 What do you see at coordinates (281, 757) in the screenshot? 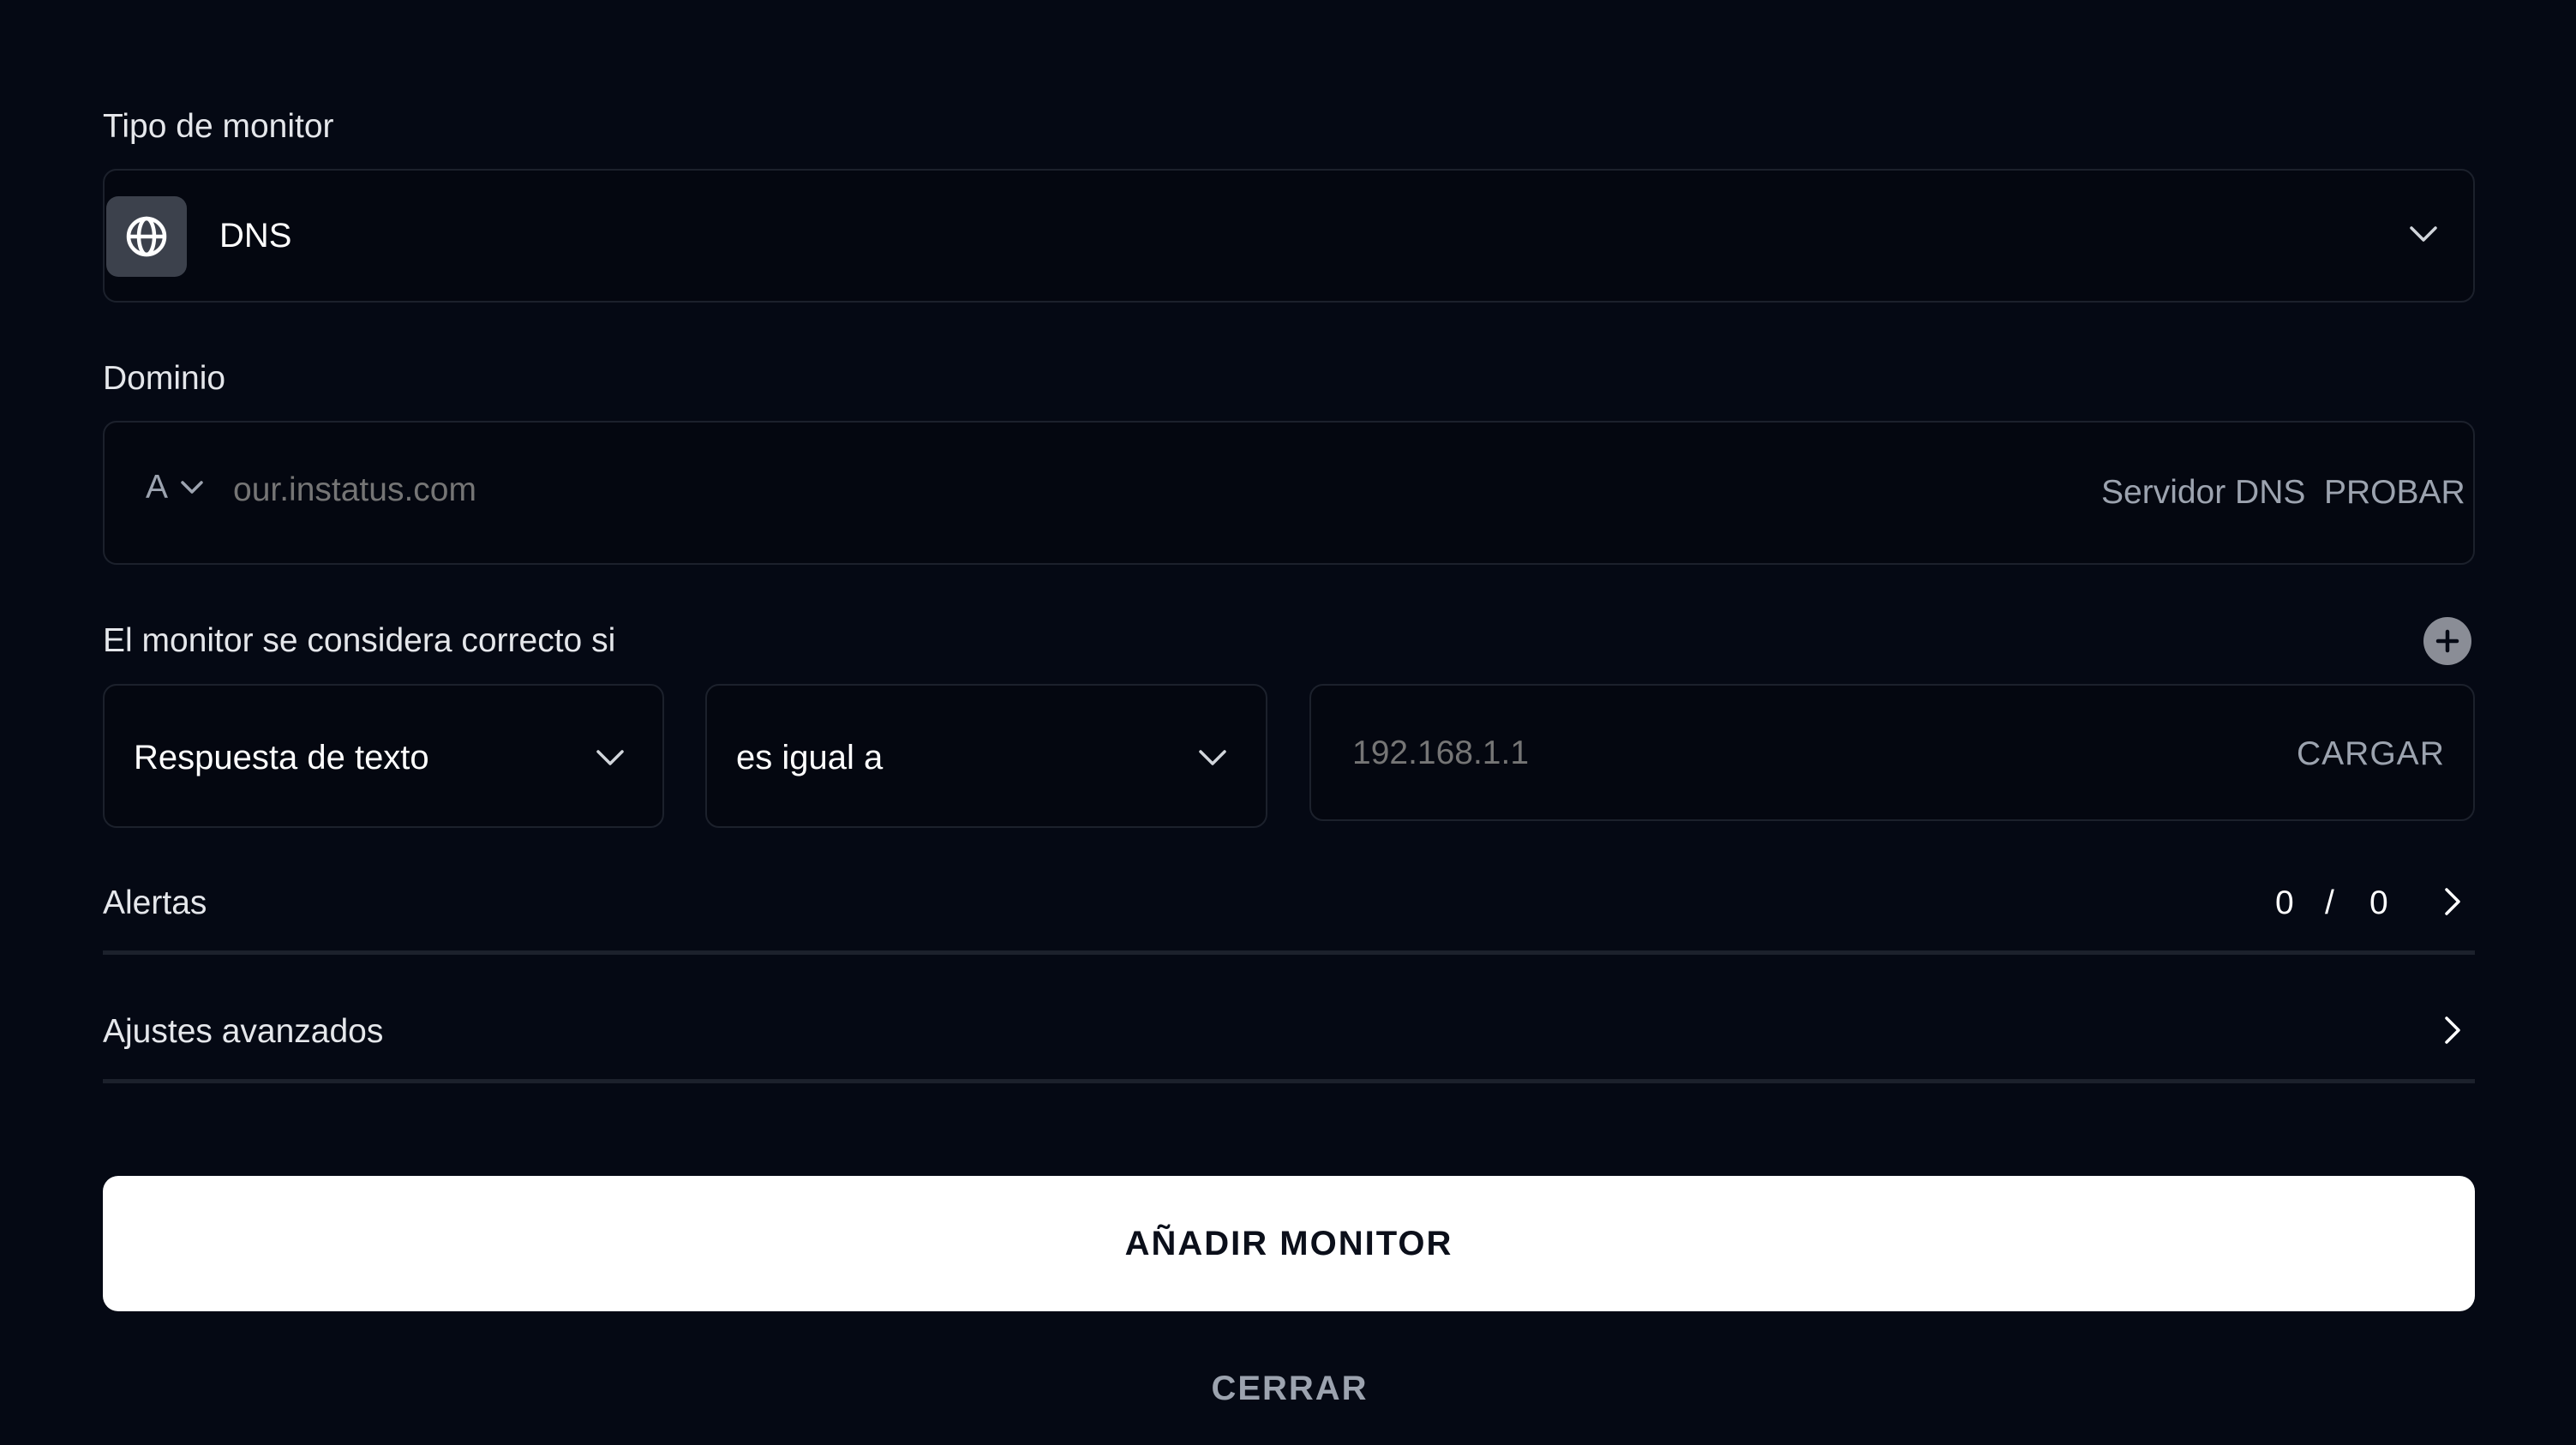
I see `condition-field-value: Respuesta de texto` at bounding box center [281, 757].